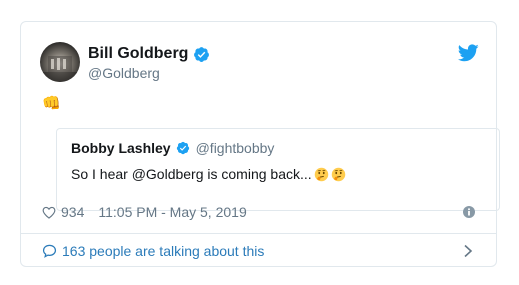 This screenshot has height=285, width=519. Describe the element at coordinates (468, 53) in the screenshot. I see `twitter-logo-icon` at that location.